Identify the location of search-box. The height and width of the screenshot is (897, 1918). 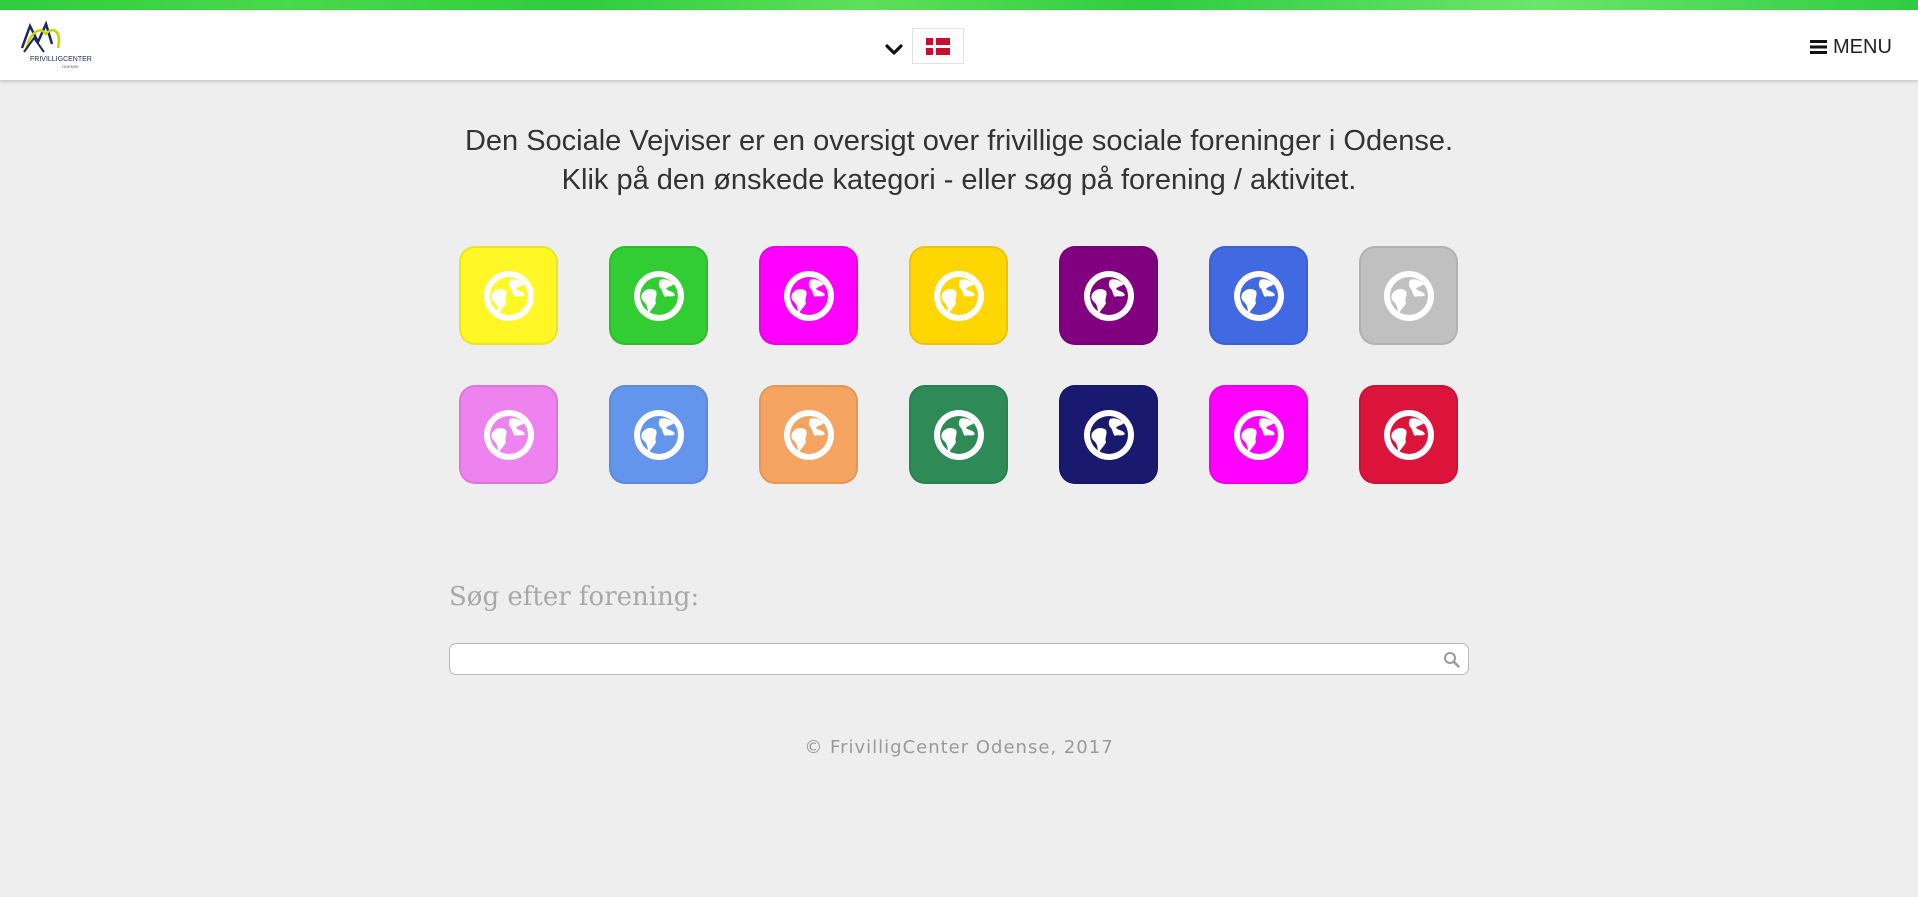
(959, 659).